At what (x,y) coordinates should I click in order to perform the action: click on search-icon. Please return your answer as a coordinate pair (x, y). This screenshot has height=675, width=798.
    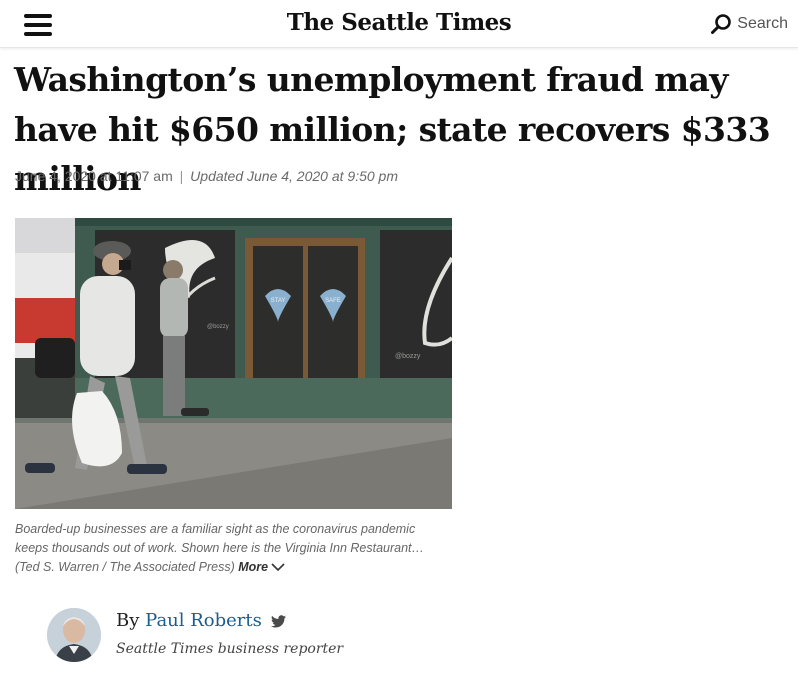
    Looking at the image, I should click on (721, 24).